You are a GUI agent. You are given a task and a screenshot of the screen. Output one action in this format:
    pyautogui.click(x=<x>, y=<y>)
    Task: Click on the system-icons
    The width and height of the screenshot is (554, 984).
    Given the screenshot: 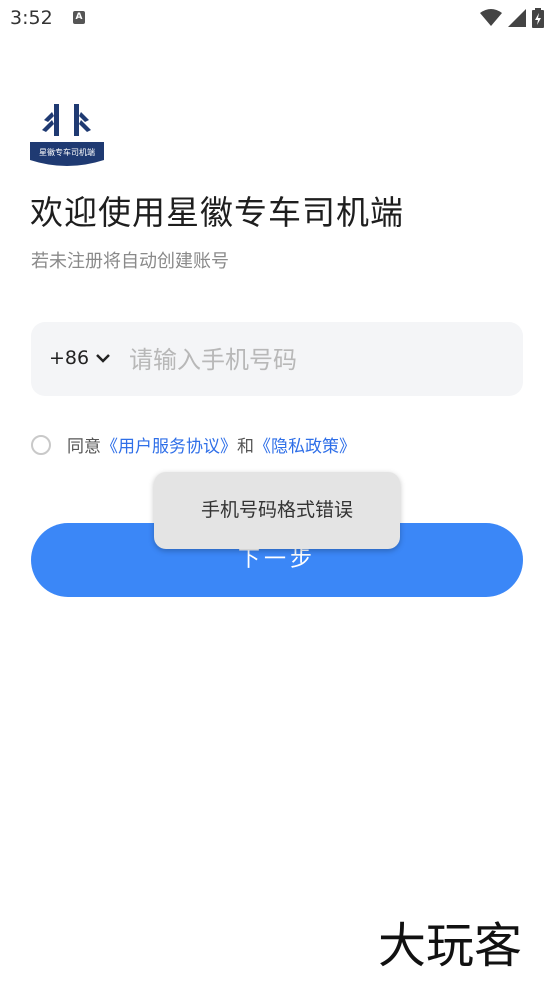 What is the action you would take?
    pyautogui.click(x=512, y=18)
    